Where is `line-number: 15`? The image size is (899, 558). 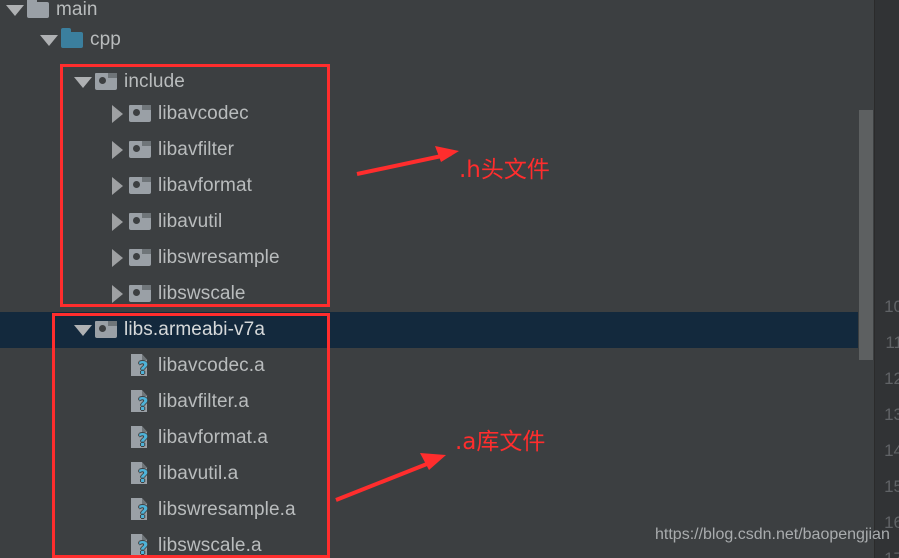 line-number: 15 is located at coordinates (891, 486).